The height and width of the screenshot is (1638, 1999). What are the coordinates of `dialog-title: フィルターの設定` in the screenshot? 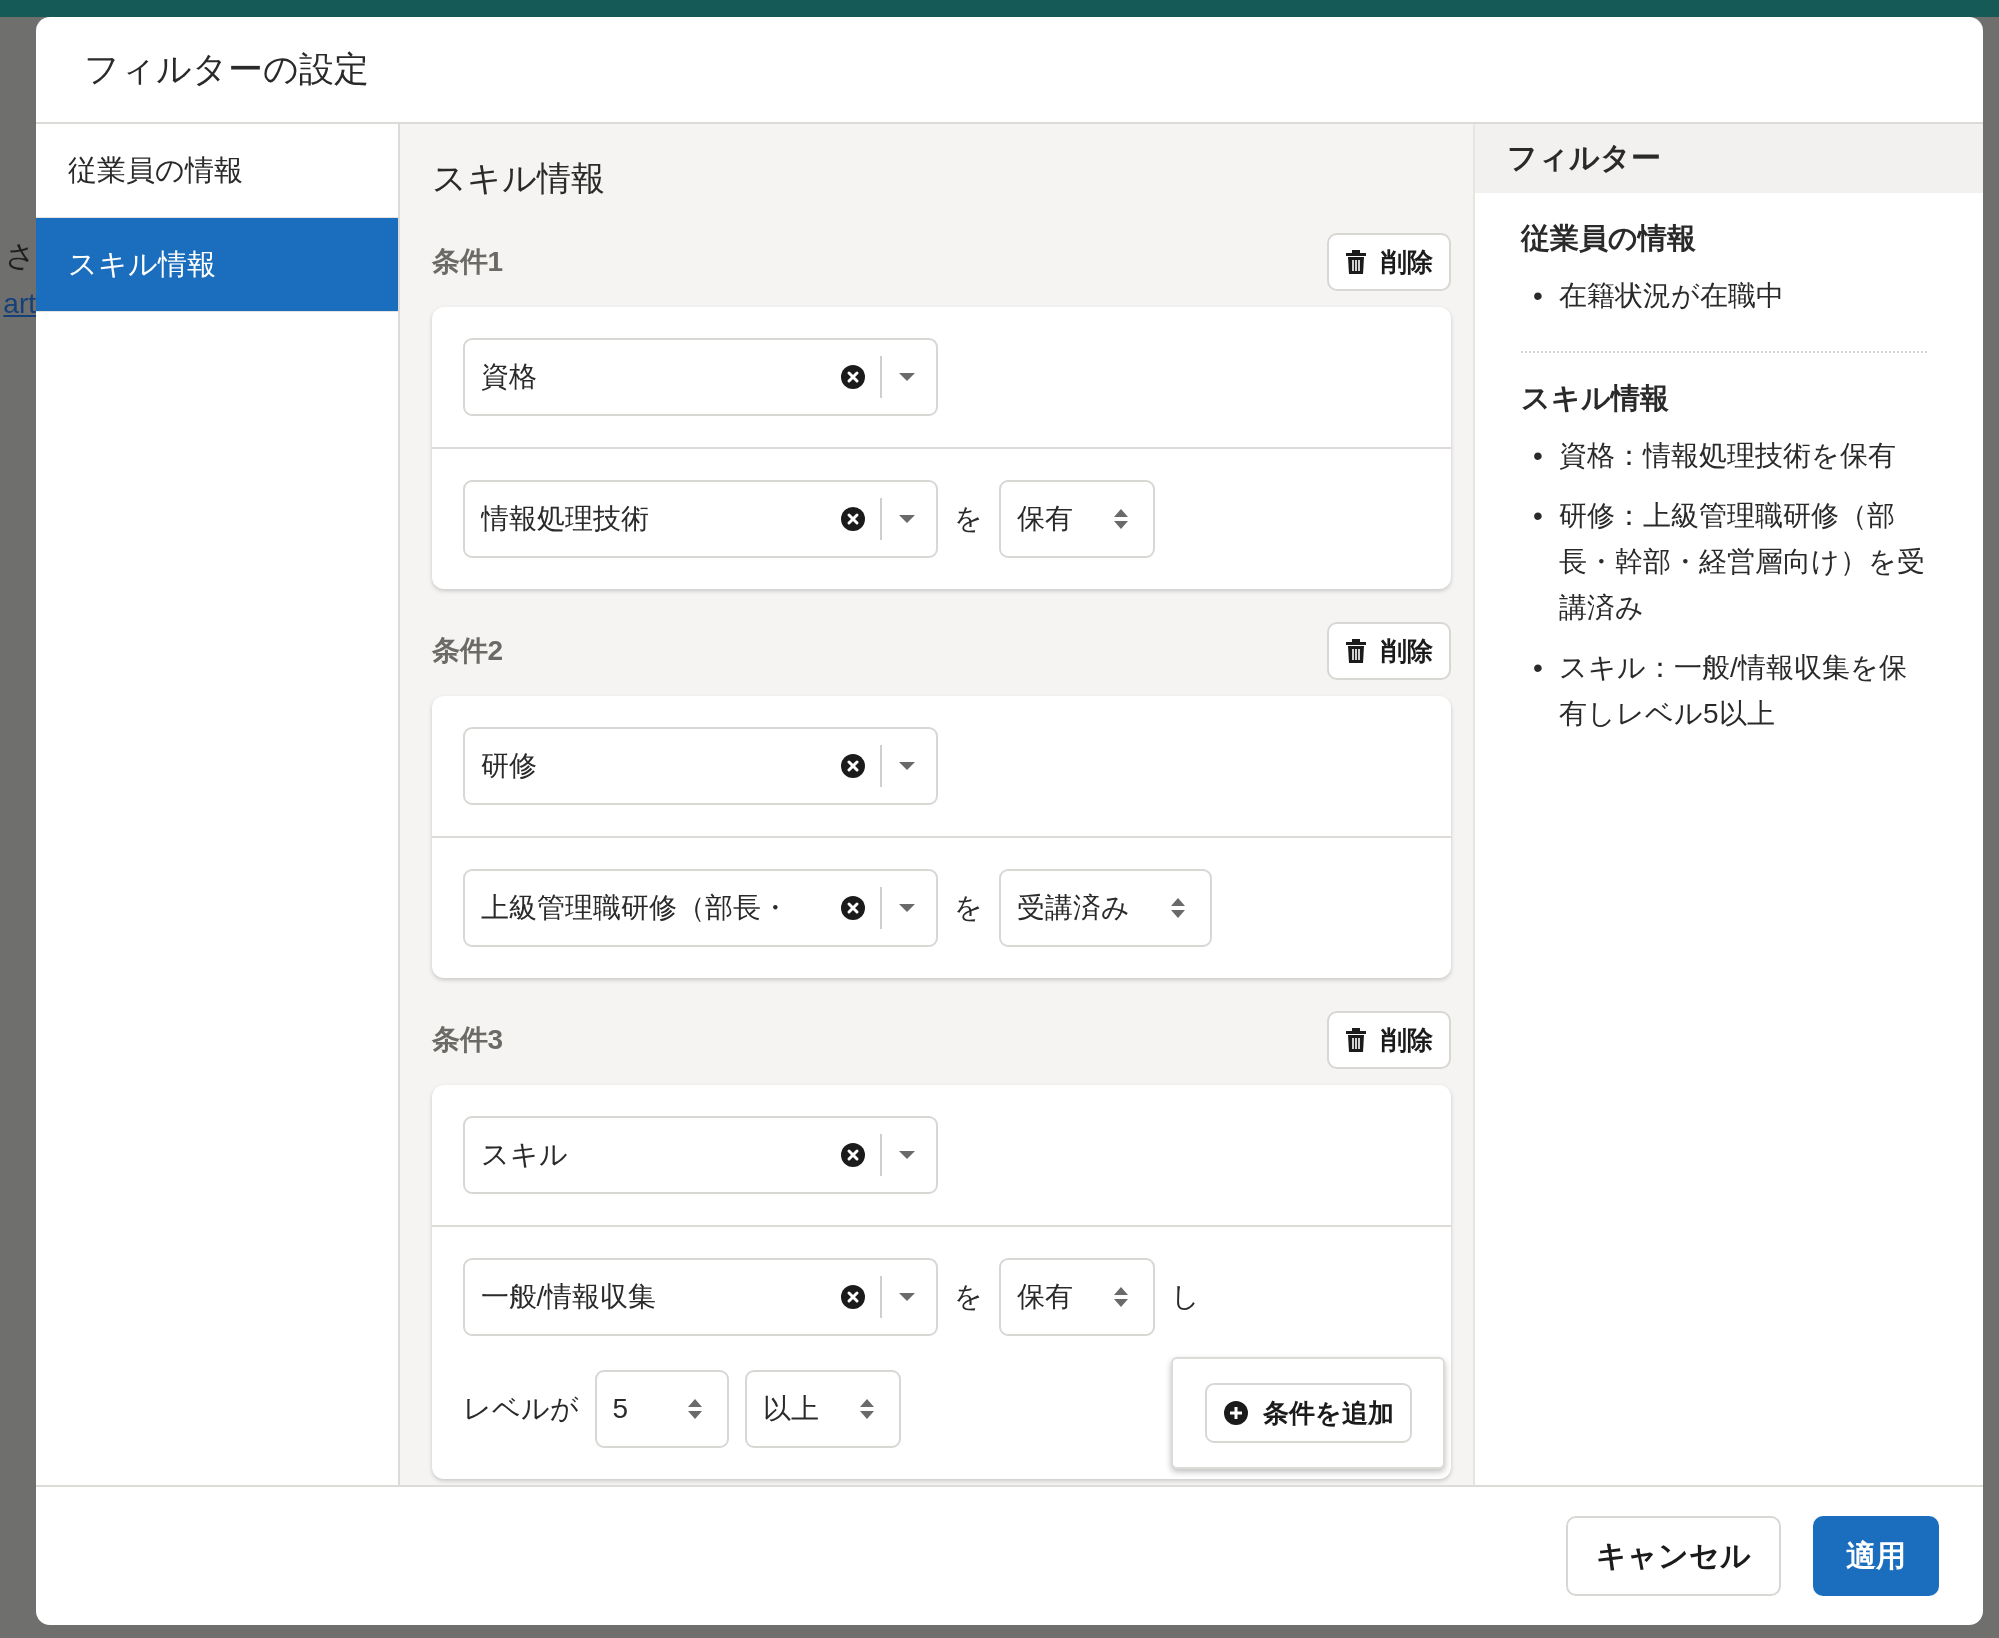 It's located at (226, 69).